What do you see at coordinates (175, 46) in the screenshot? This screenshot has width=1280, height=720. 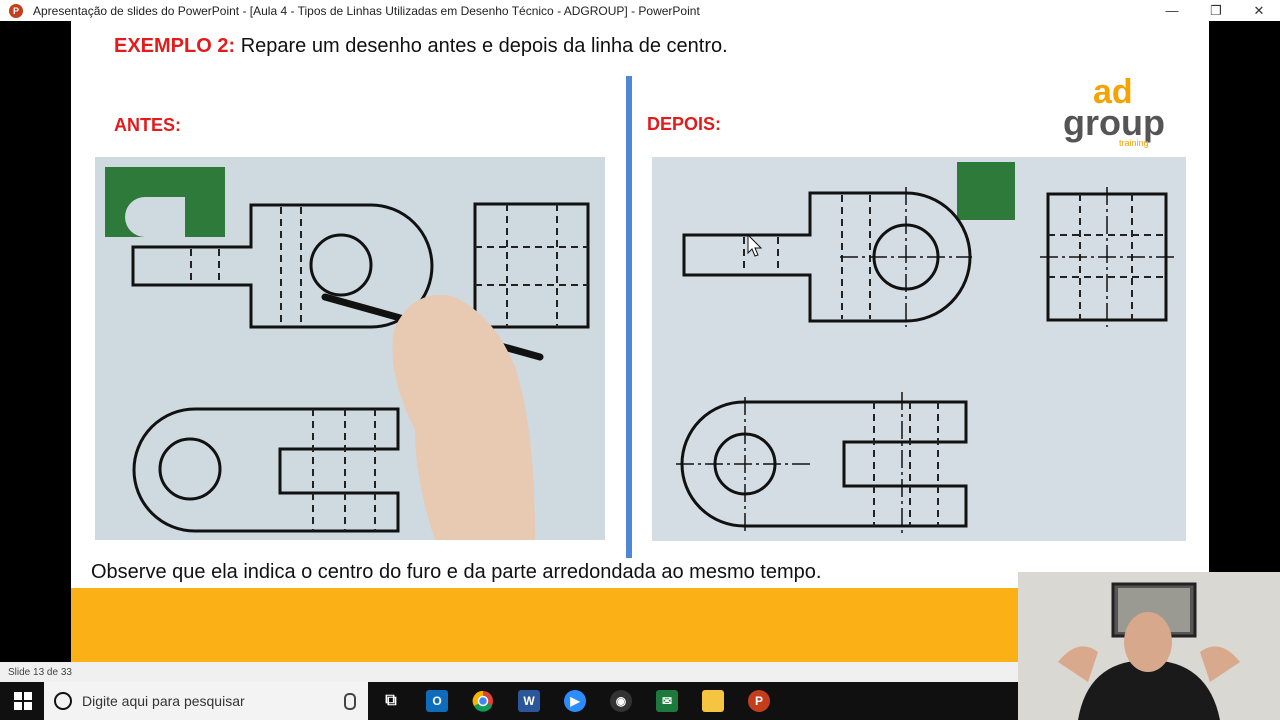 I see `heading-prefix: EXEMPLO 2:` at bounding box center [175, 46].